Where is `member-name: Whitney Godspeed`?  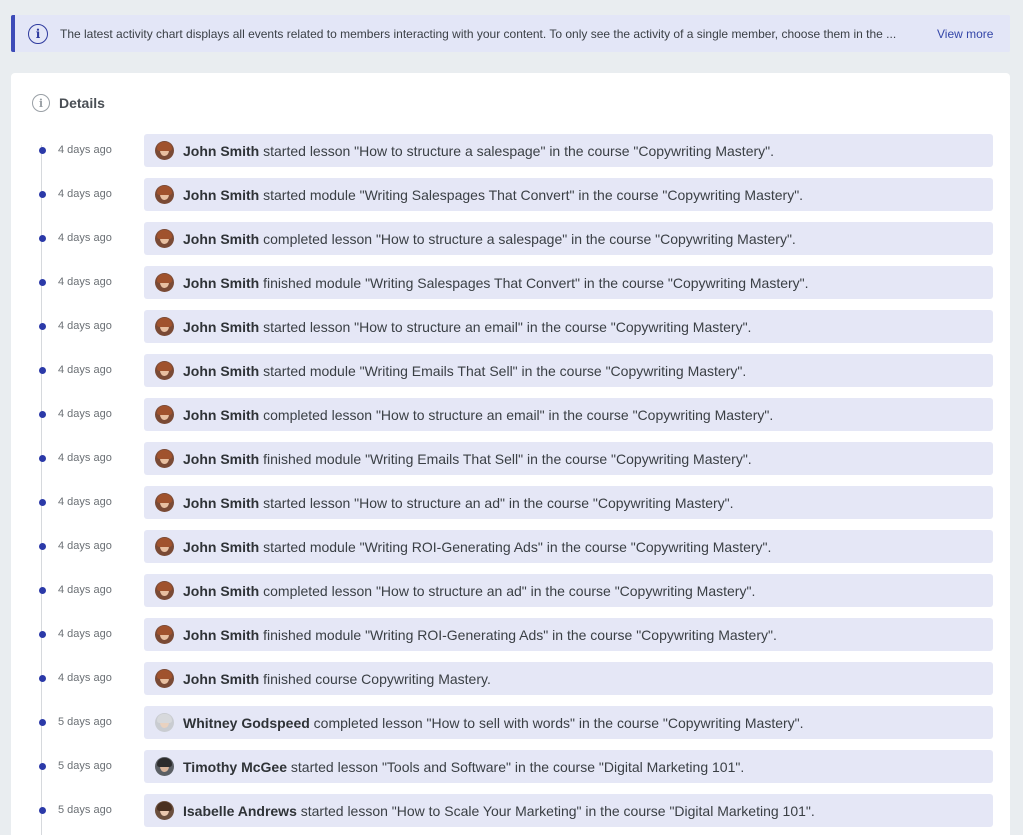 member-name: Whitney Godspeed is located at coordinates (246, 723).